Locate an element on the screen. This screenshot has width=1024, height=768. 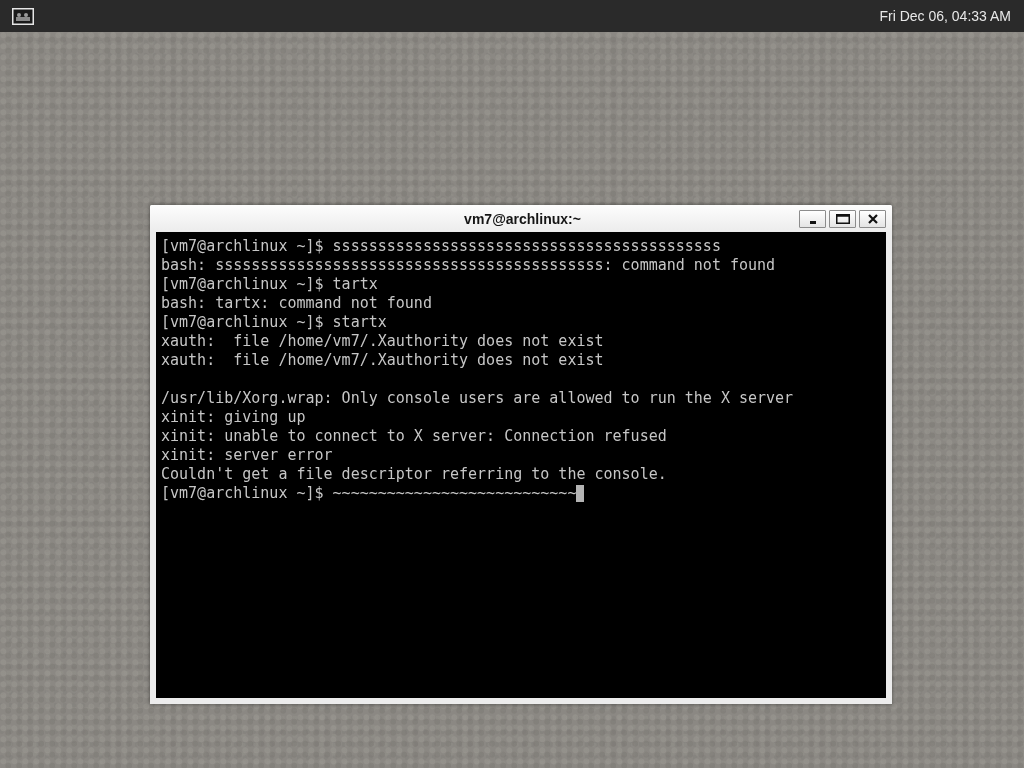
terminal-line: Couldn't get a file descriptor referring to the console. is located at coordinates (414, 474).